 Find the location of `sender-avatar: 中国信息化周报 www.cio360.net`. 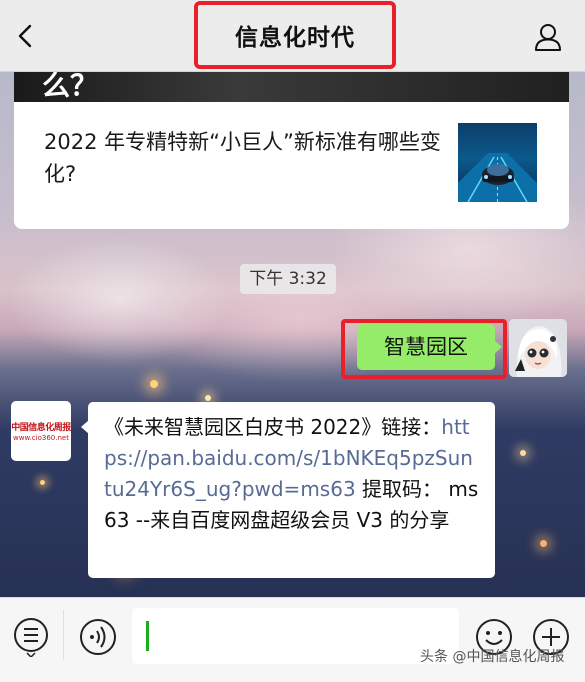

sender-avatar: 中国信息化周报 www.cio360.net is located at coordinates (41, 431).